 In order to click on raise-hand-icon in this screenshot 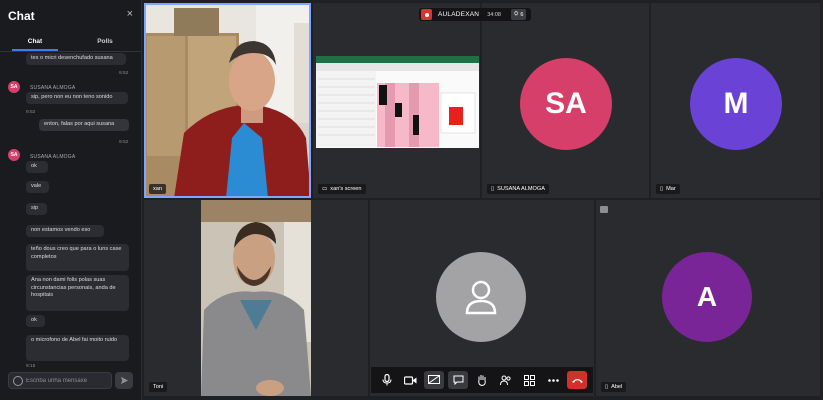, I will do `click(482, 380)`.